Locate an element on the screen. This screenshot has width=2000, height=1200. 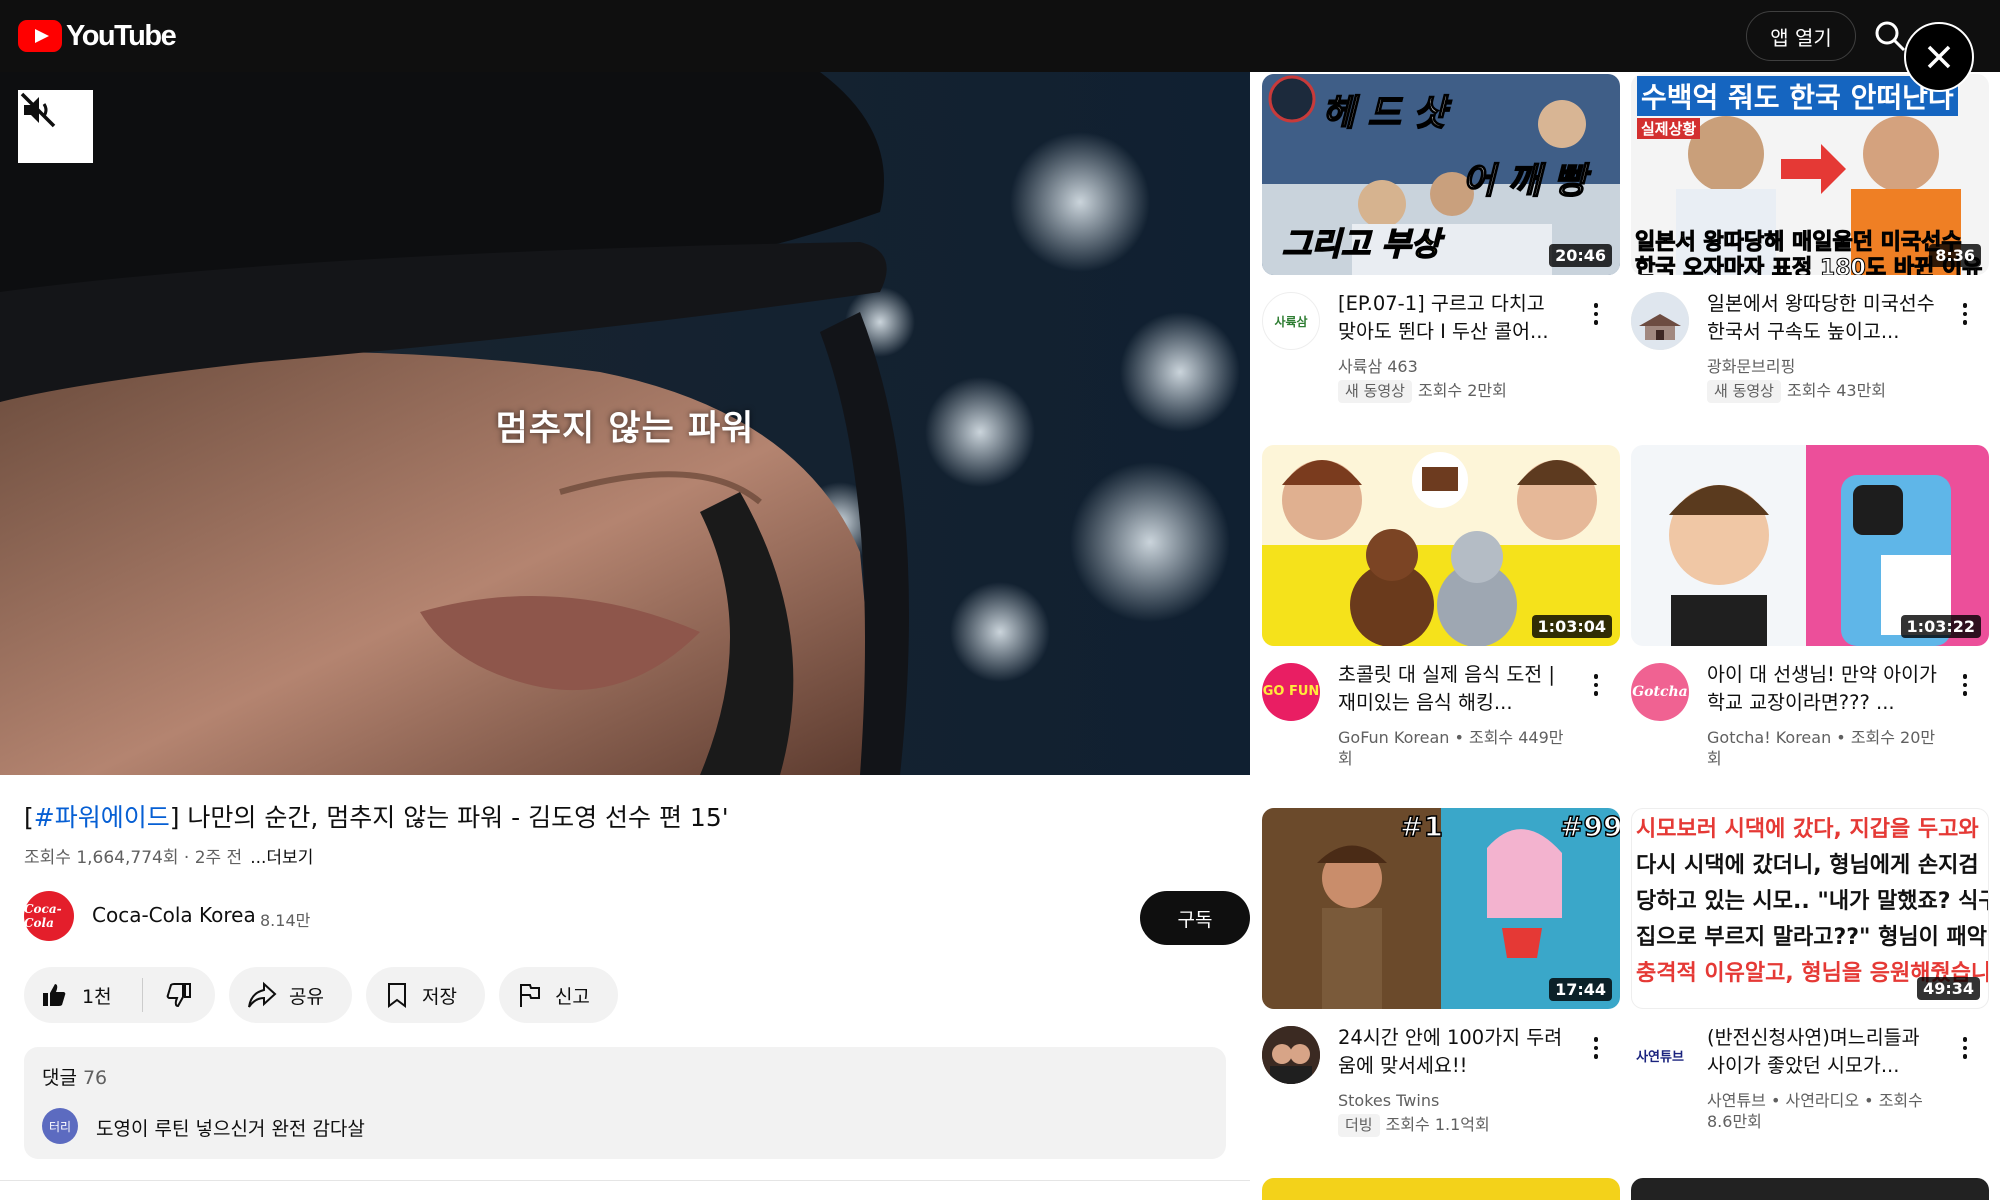
open-app-button: 앱 열기 is located at coordinates (1801, 36).